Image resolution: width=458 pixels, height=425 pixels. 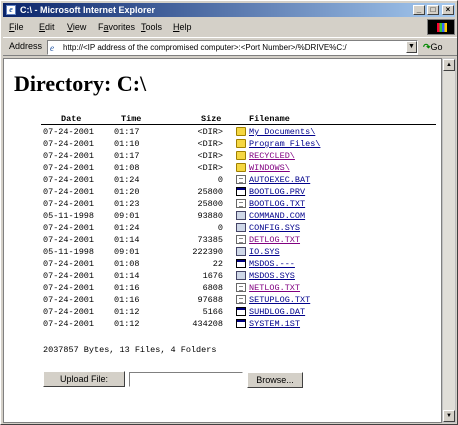 I want to click on menu-edit: Edit, so click(x=47, y=27).